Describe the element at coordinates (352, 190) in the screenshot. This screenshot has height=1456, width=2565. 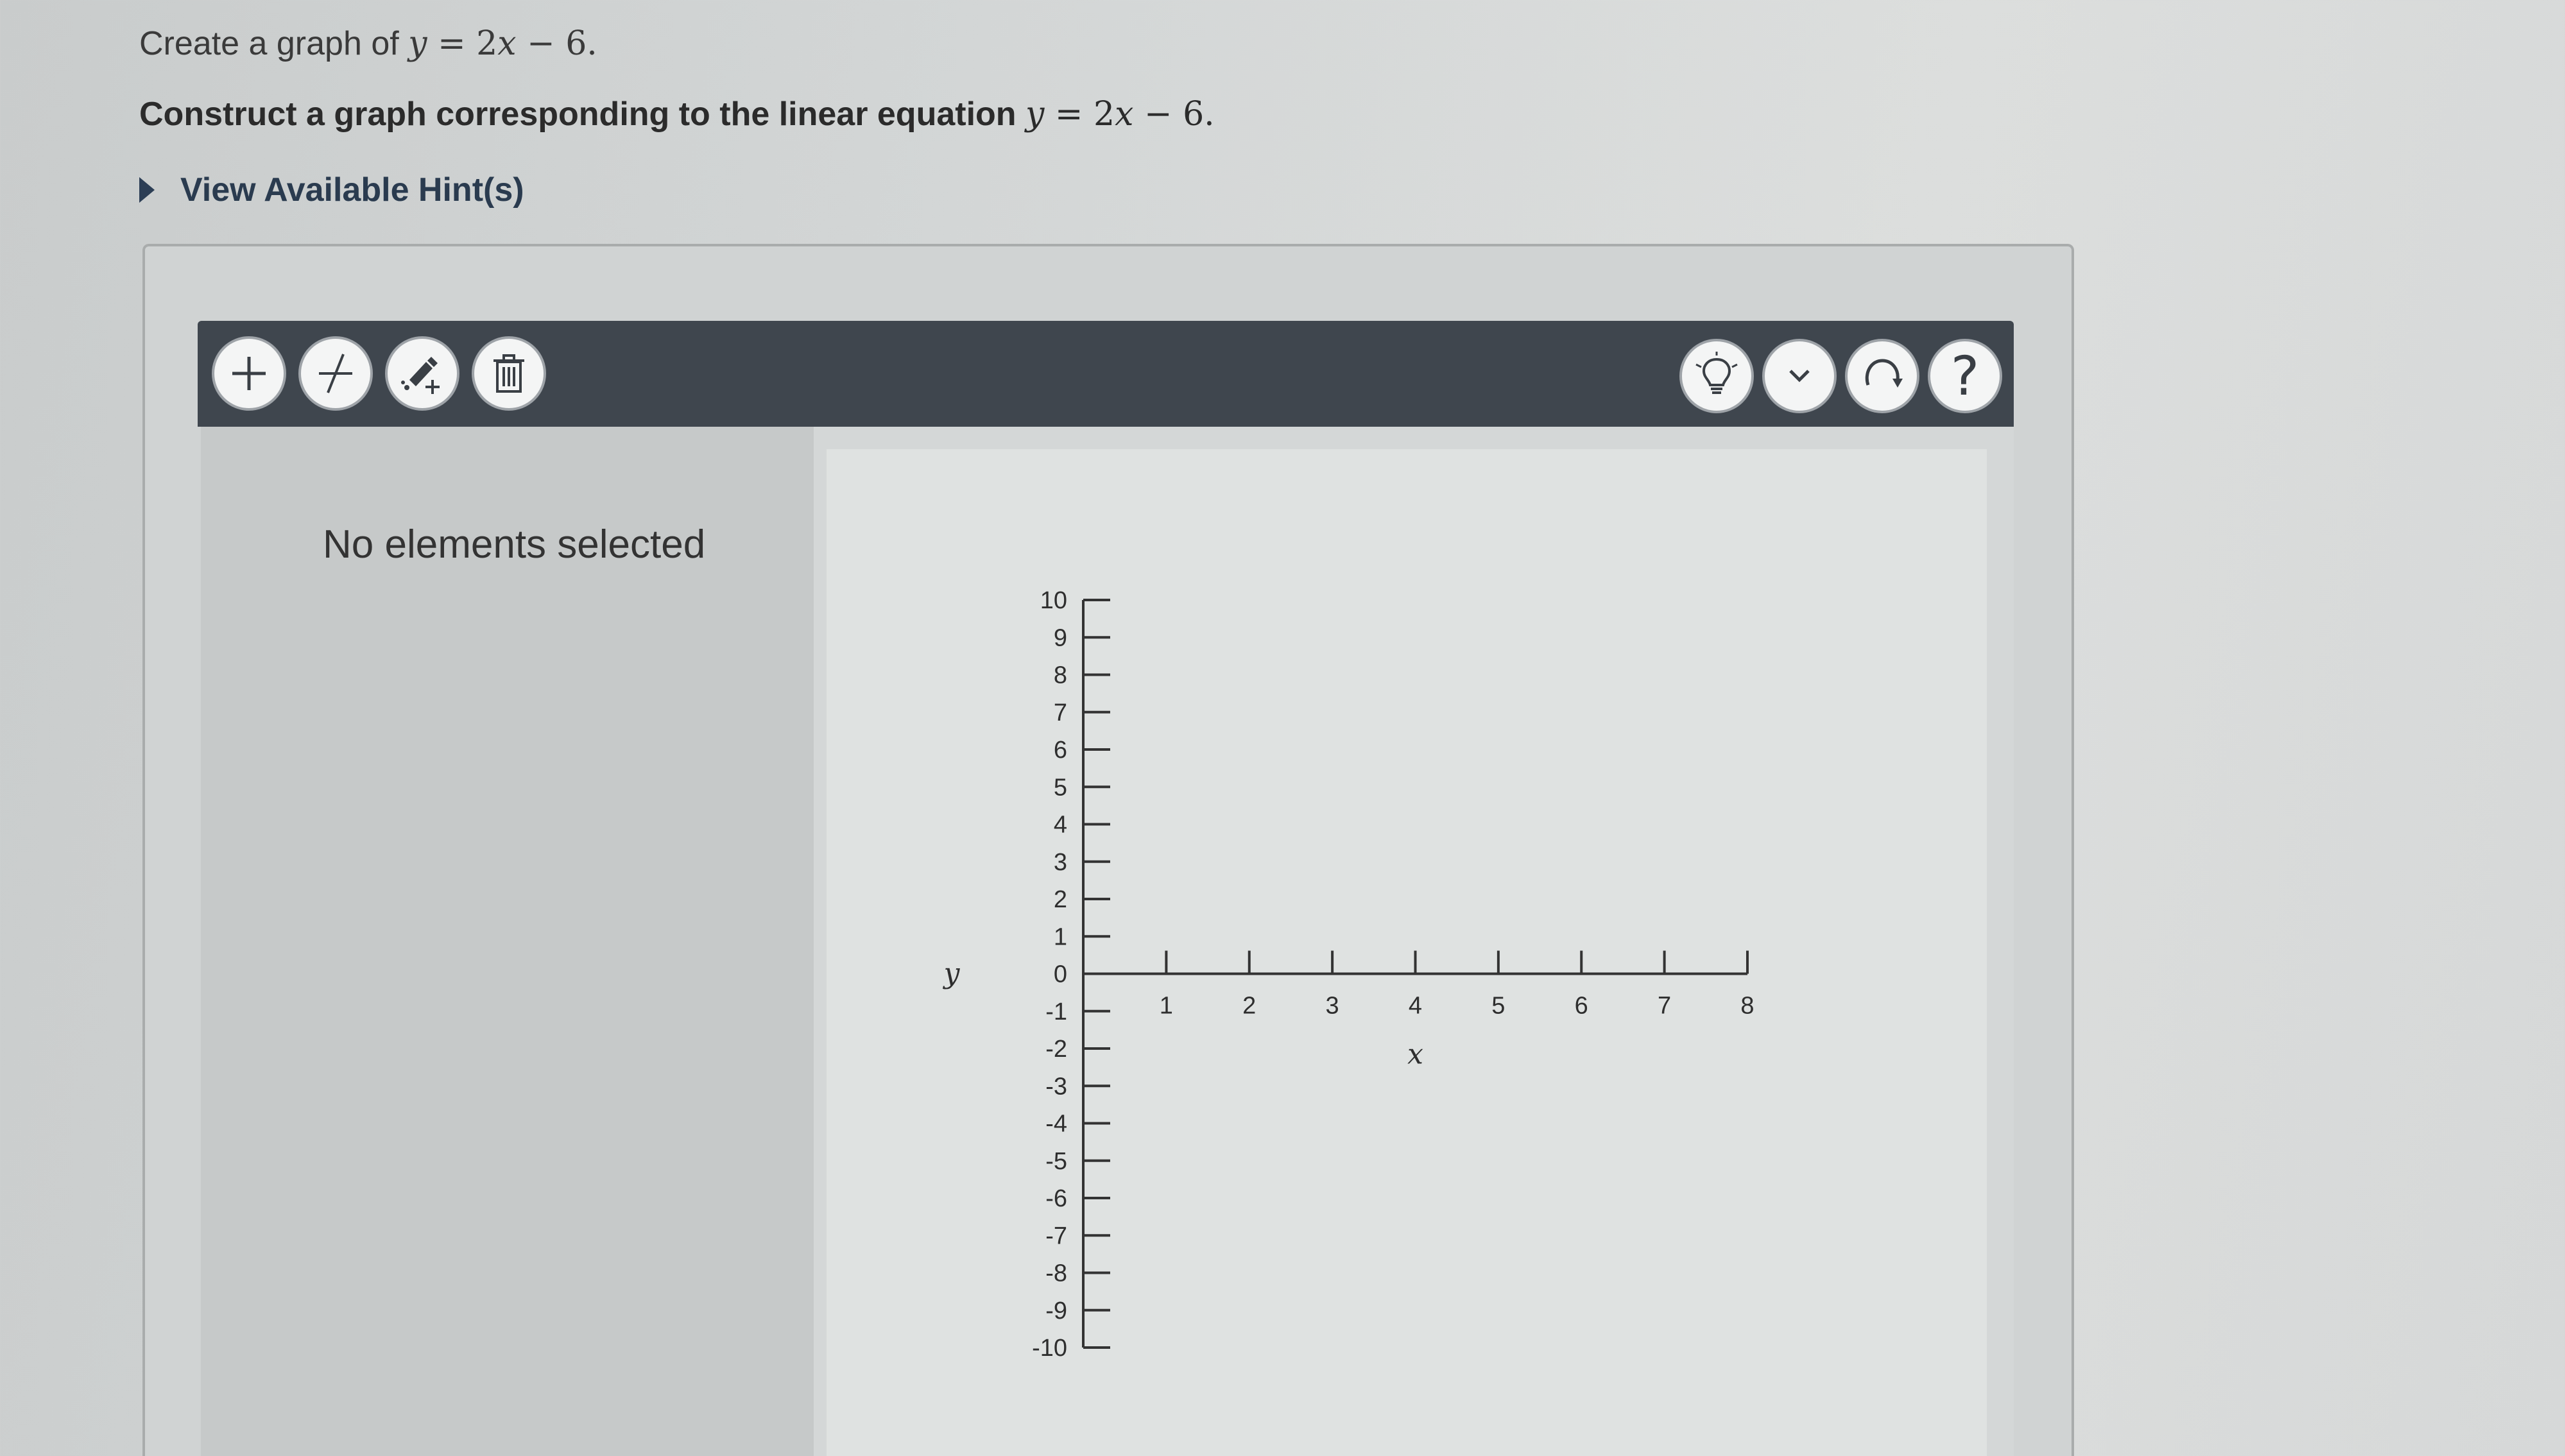
I see `view-hints-label: View Available Hint(s)` at that location.